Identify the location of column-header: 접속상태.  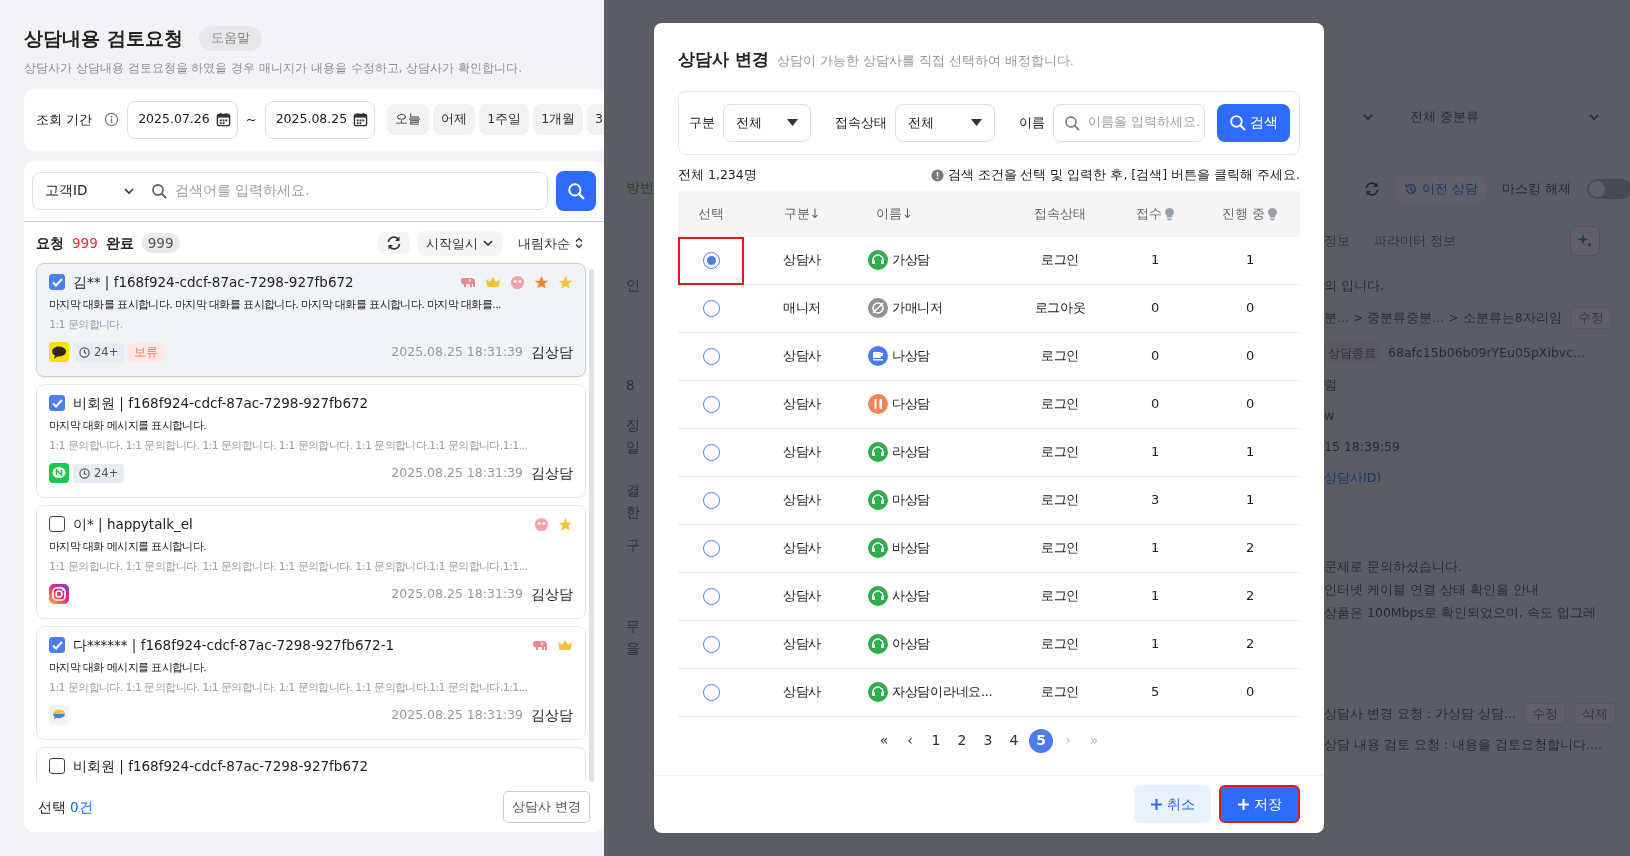
(1060, 213).